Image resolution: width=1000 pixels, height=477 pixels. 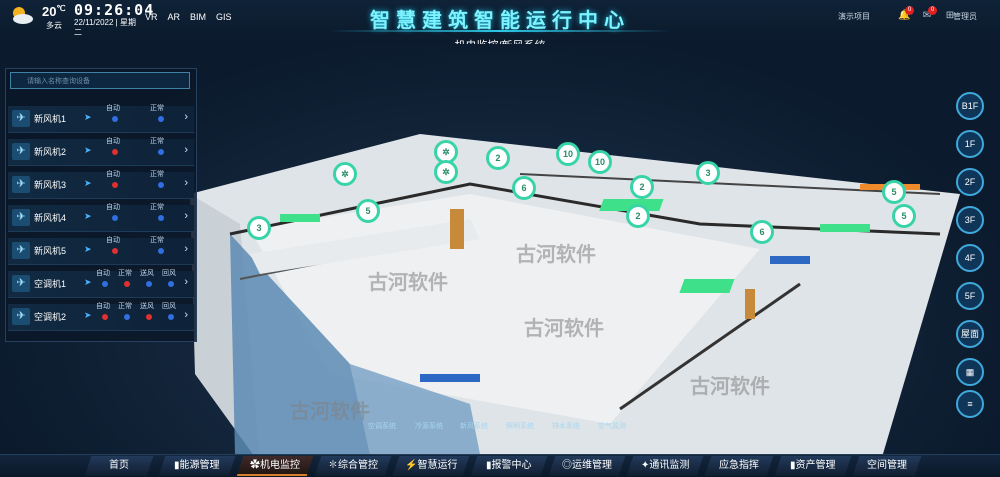 What do you see at coordinates (970, 296) in the screenshot?
I see `floor-button: 5F` at bounding box center [970, 296].